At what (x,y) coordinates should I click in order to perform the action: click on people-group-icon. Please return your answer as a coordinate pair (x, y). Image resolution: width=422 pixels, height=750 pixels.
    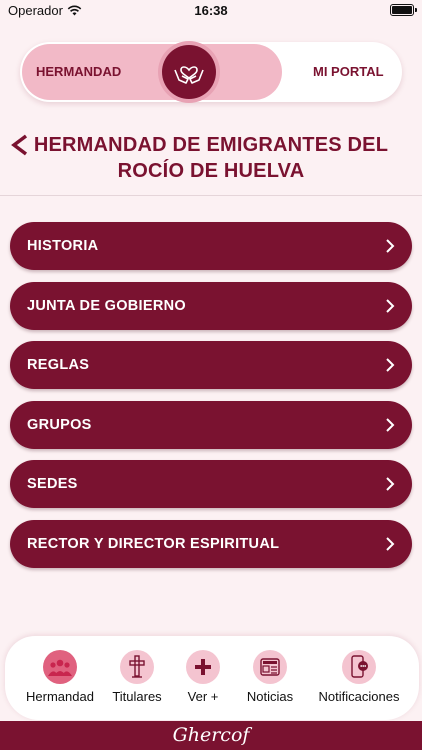
    Looking at the image, I should click on (60, 667).